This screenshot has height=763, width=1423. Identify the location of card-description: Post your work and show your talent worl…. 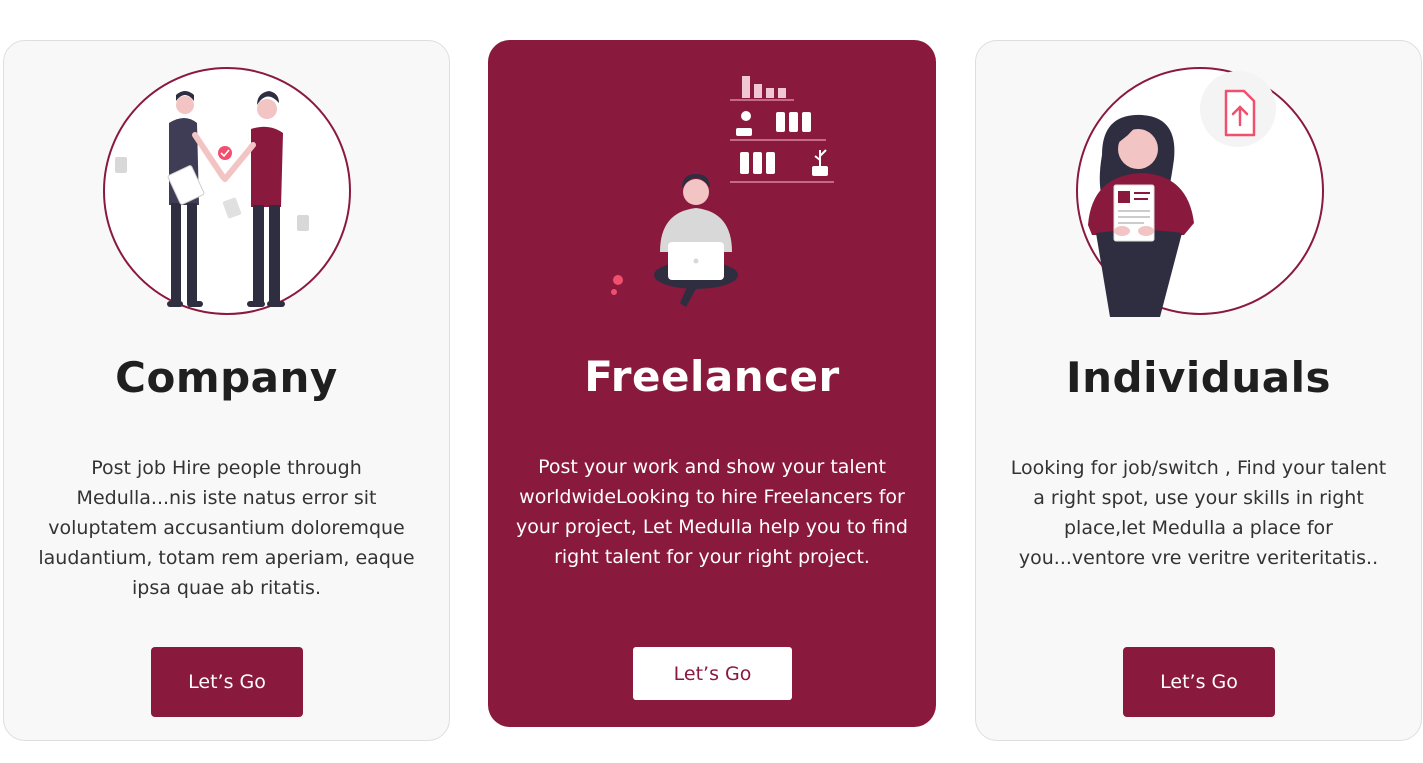
(712, 512).